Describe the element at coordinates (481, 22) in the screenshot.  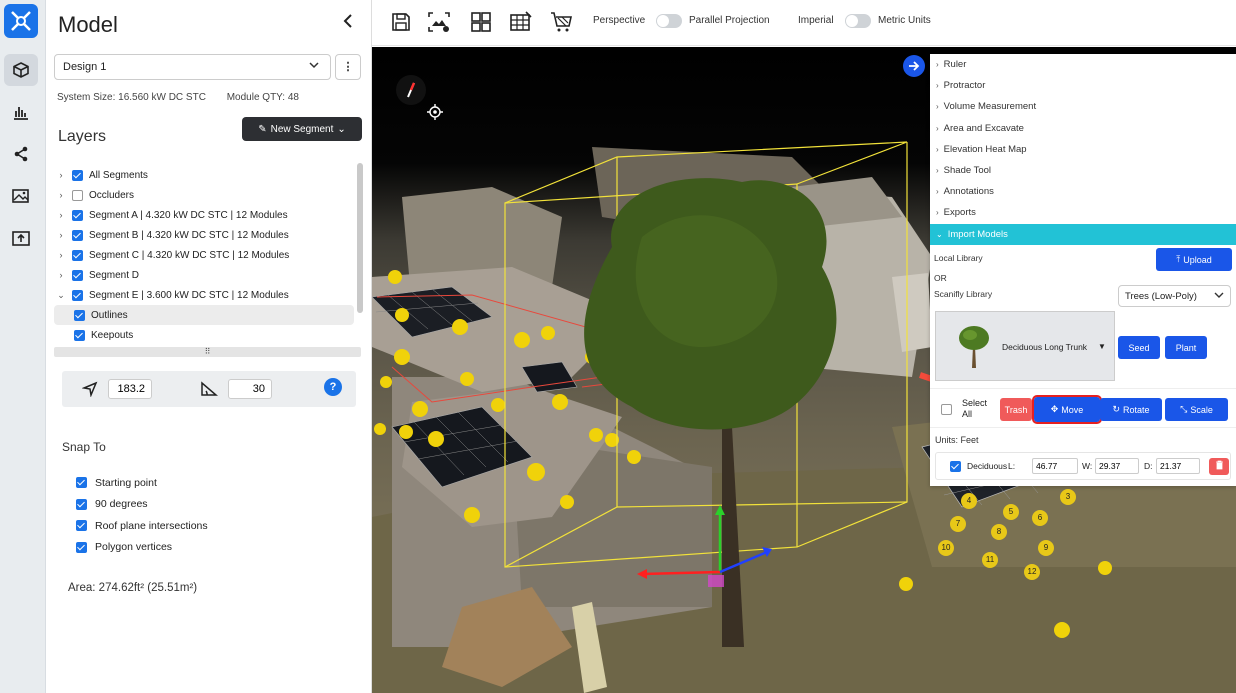
I see `grid-view-icon` at that location.